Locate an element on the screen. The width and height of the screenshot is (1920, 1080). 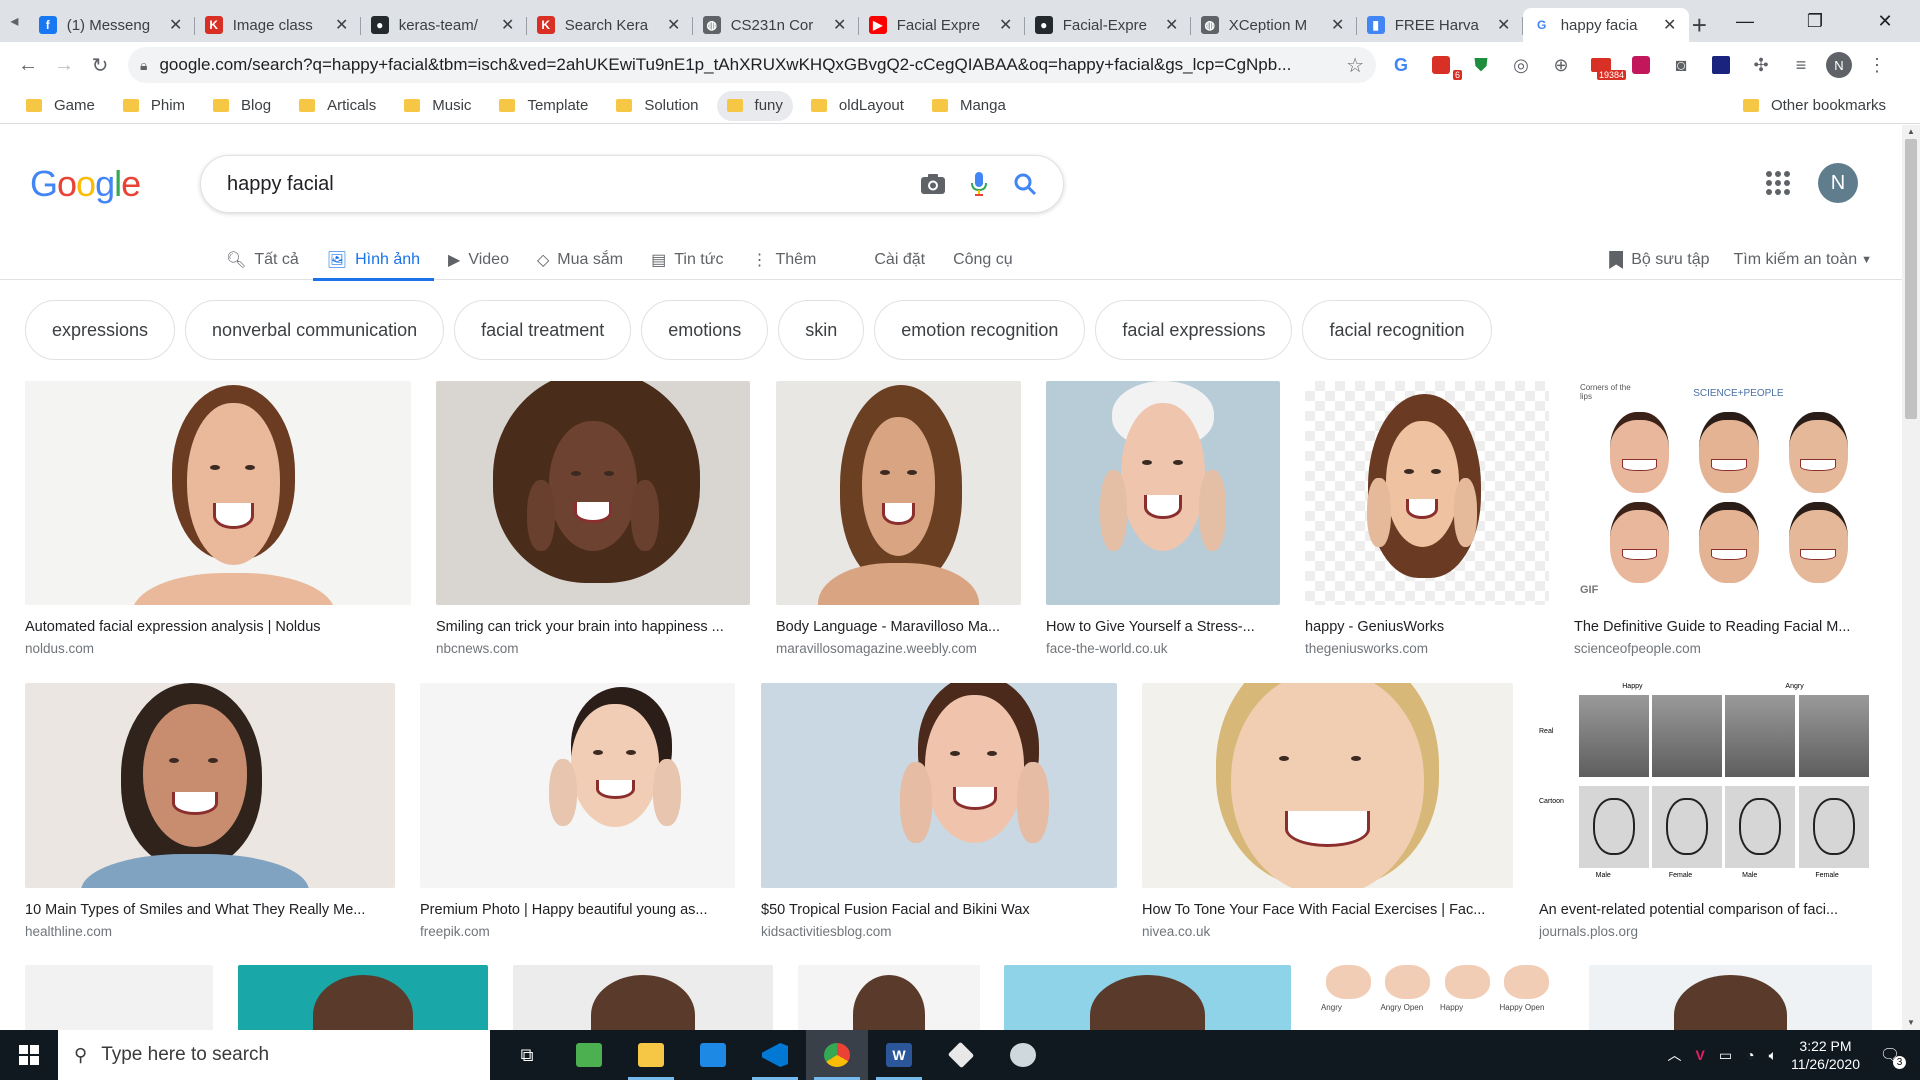
image-result-card: Angry Angry Open Happy Happy Open is located at coordinates (1440, 997).